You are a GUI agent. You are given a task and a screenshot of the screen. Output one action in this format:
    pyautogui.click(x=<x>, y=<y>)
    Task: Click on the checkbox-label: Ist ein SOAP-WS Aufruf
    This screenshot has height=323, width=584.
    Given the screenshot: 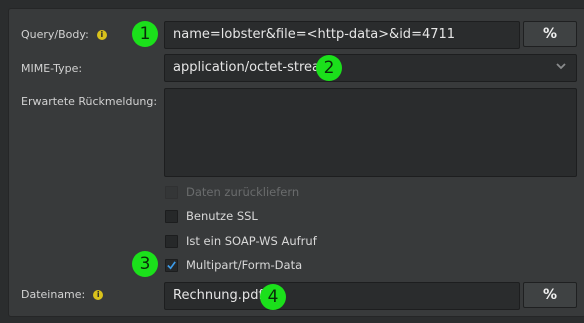 What is the action you would take?
    pyautogui.click(x=251, y=241)
    